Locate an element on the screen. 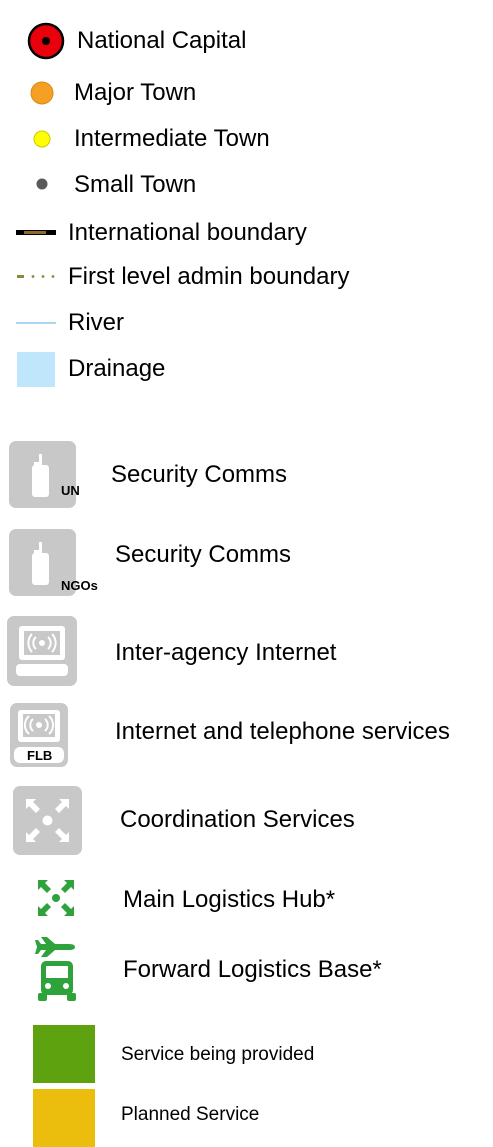 Image resolution: width=493 pixels, height=1147 pixels. legend-label-admin-boundary: First level admin boundary is located at coordinates (209, 276).